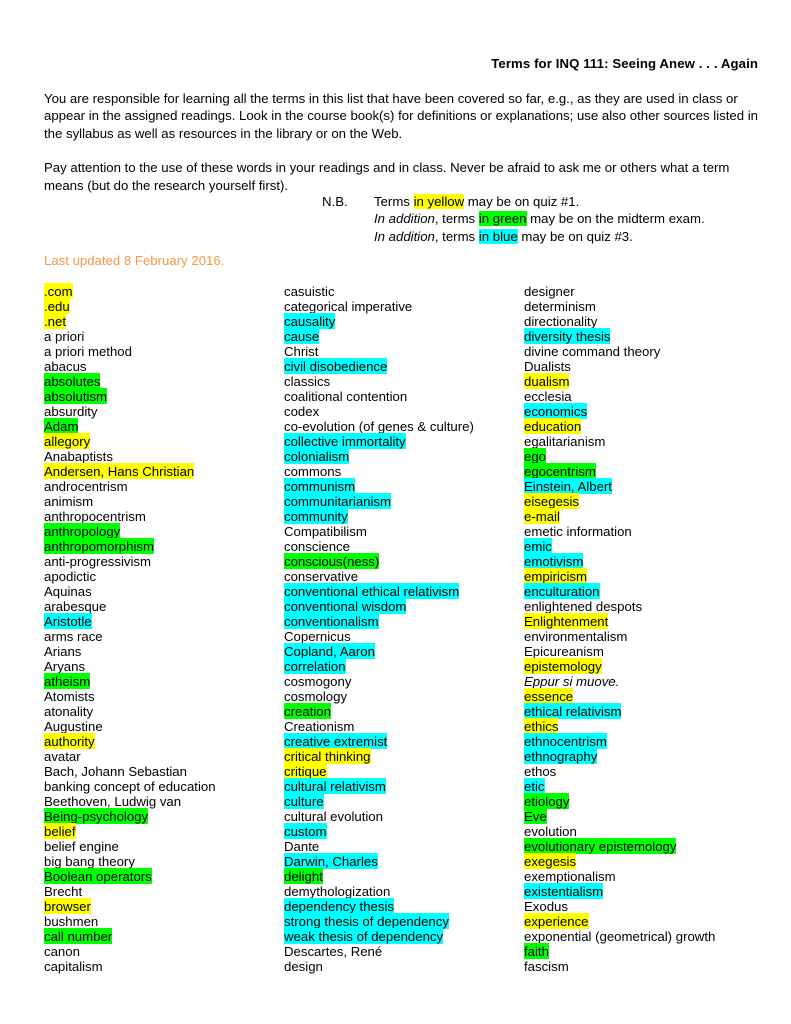 Image resolution: width=791 pixels, height=1024 pixels. Describe the element at coordinates (163, 936) in the screenshot. I see `term-list-item: call number` at that location.